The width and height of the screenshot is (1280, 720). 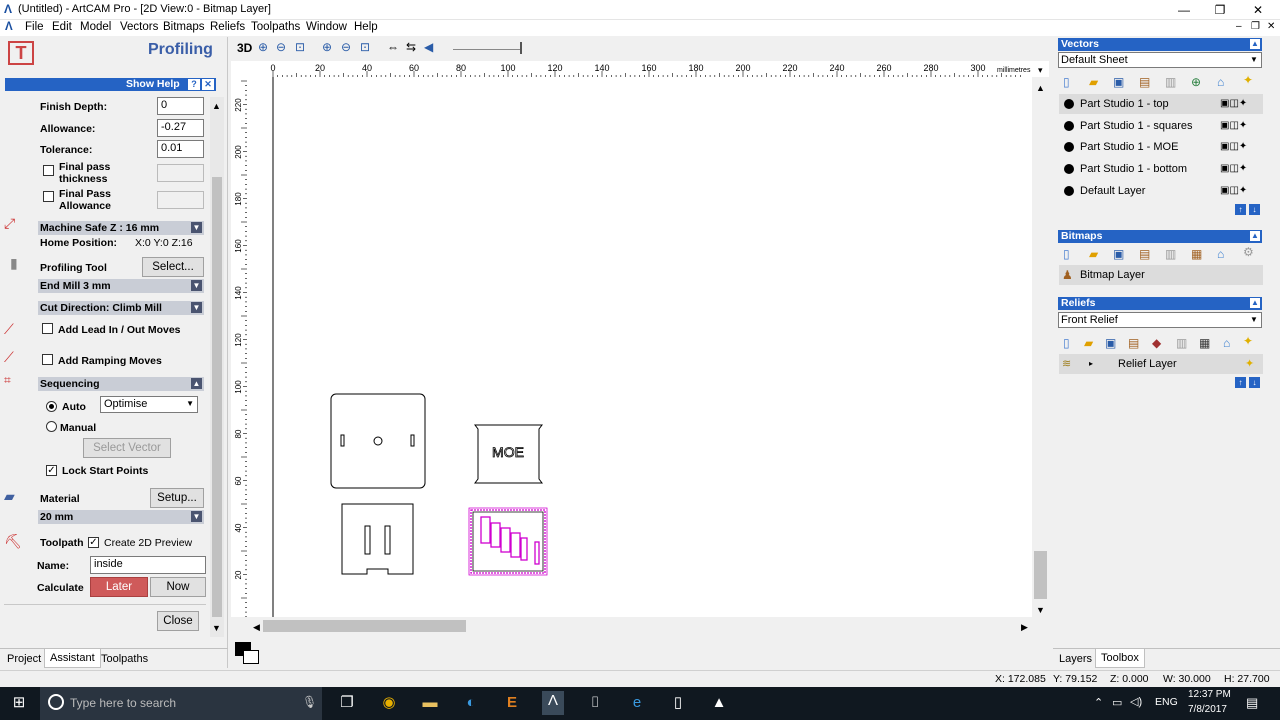 I want to click on hscroll-thumb, so click(x=364, y=626).